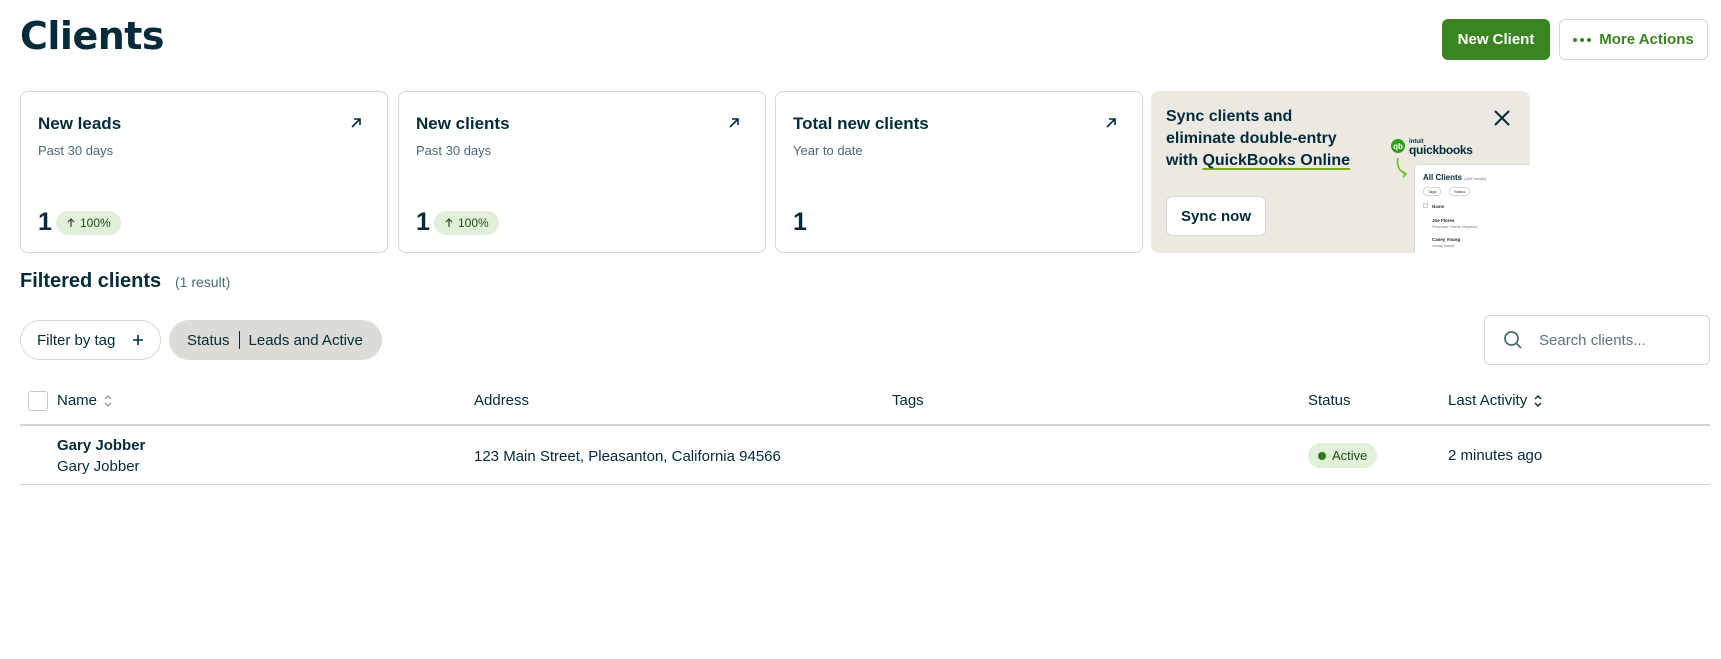 The image size is (1721, 659). I want to click on table-header-divider, so click(865, 425).